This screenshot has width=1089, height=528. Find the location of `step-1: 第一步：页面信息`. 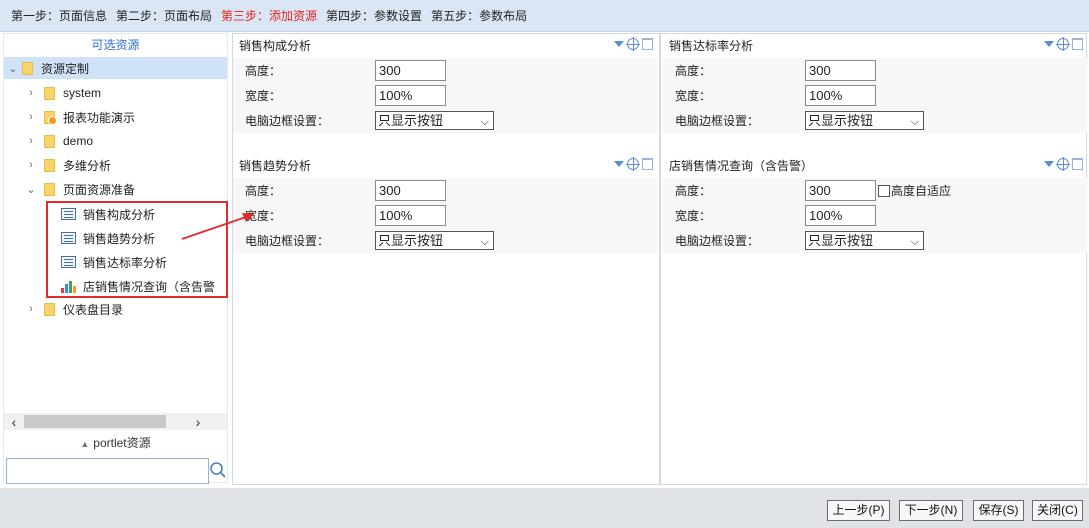

step-1: 第一步：页面信息 is located at coordinates (59, 15).